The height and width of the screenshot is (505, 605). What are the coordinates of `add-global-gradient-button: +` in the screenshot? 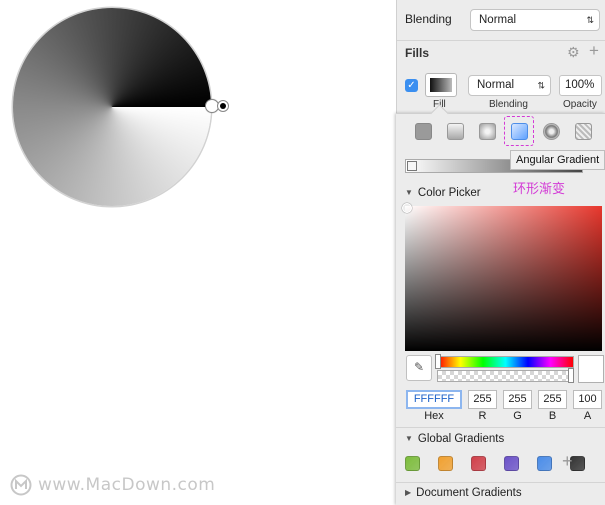 It's located at (567, 461).